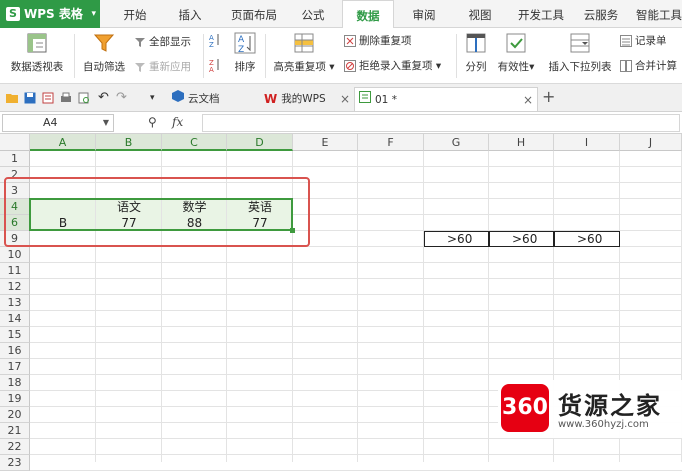  Describe the element at coordinates (15, 463) in the screenshot. I see `row-header: 23` at that location.